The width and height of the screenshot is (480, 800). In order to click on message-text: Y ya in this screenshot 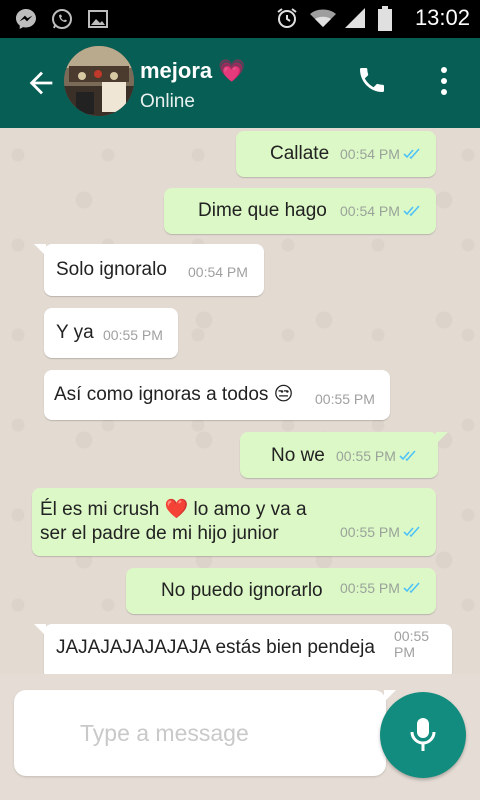, I will do `click(75, 332)`.